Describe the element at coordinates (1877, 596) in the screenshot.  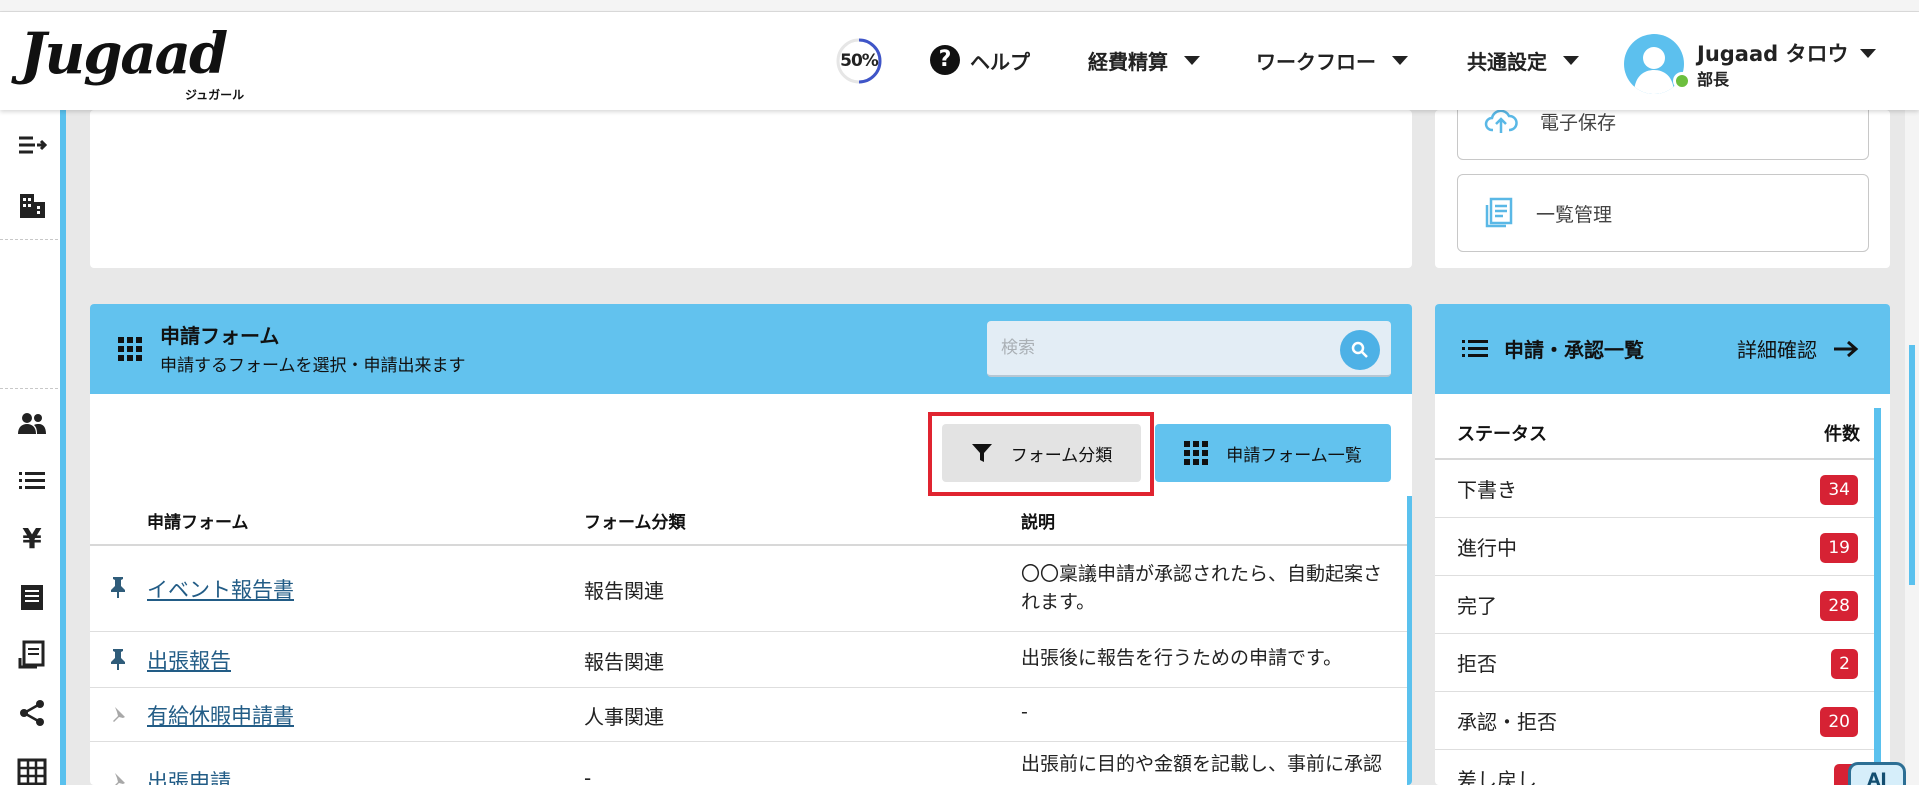
I see `status-panel-scrollbar` at that location.